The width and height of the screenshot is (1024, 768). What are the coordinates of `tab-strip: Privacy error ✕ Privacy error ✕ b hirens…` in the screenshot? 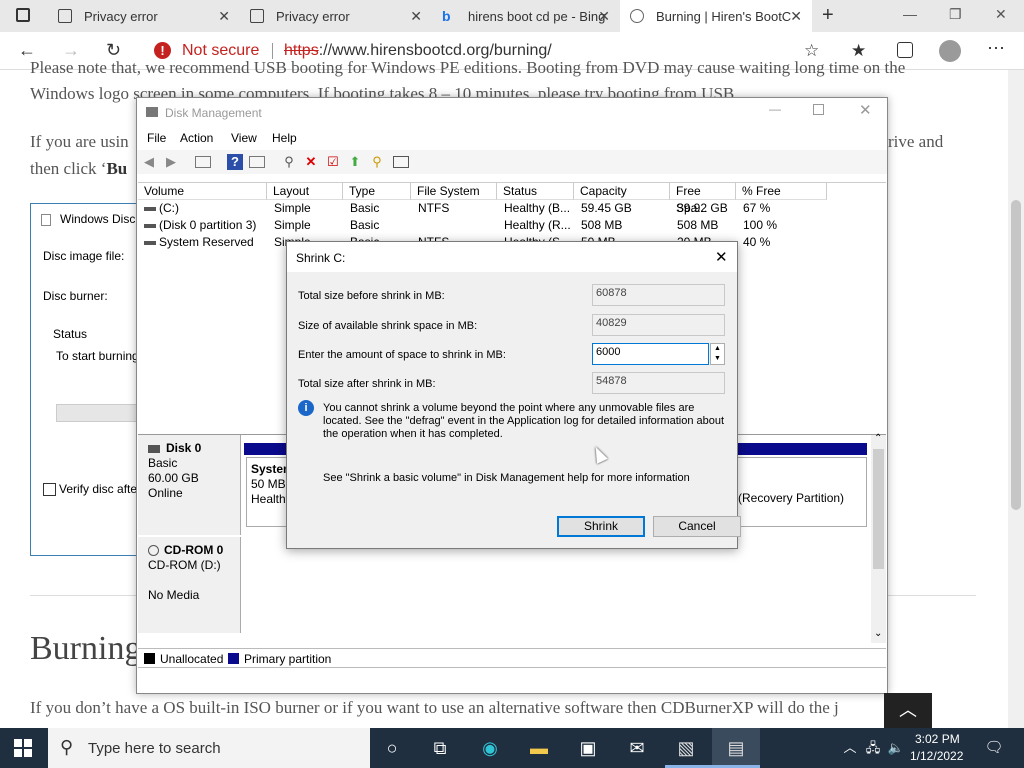 It's located at (512, 16).